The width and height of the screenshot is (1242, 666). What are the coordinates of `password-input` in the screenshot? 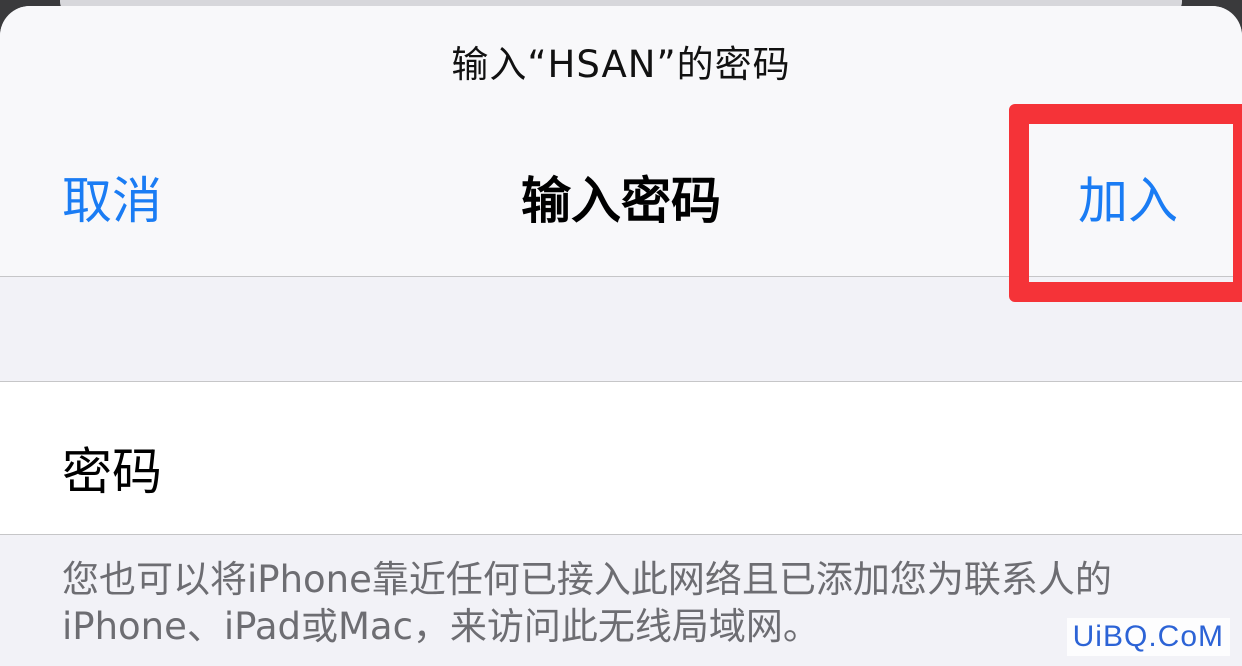 It's located at (722, 459).